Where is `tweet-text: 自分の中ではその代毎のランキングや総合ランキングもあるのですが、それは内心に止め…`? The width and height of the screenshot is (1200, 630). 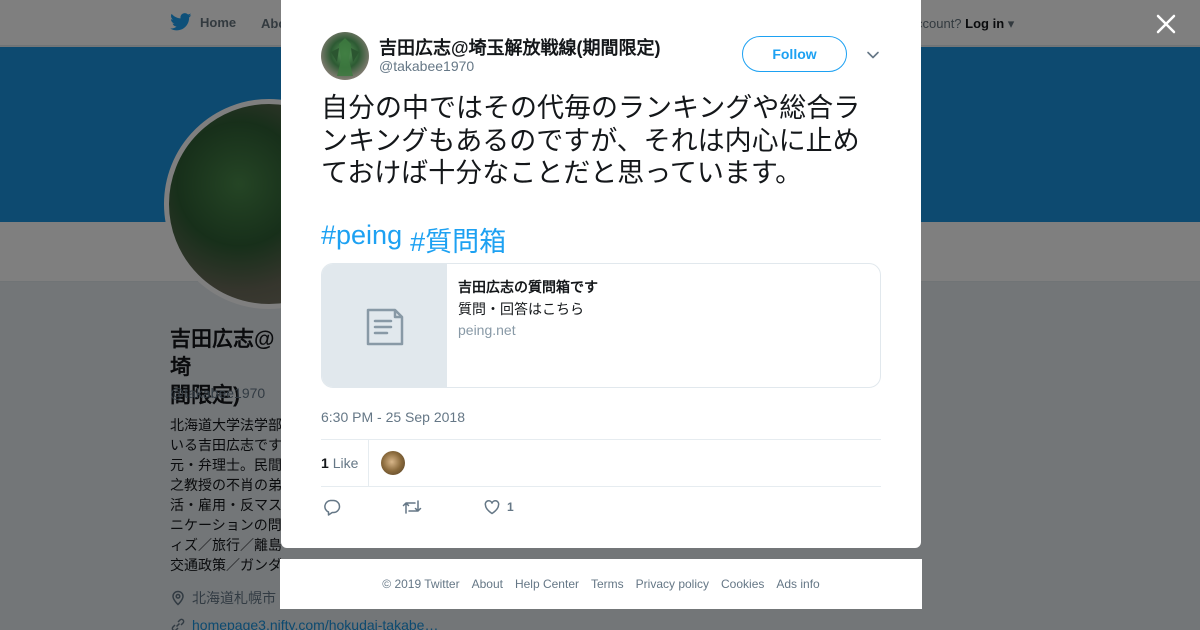
tweet-text: 自分の中ではその代毎のランキングや総合ランキングもあるのですが、それは内心に止め… is located at coordinates (591, 140).